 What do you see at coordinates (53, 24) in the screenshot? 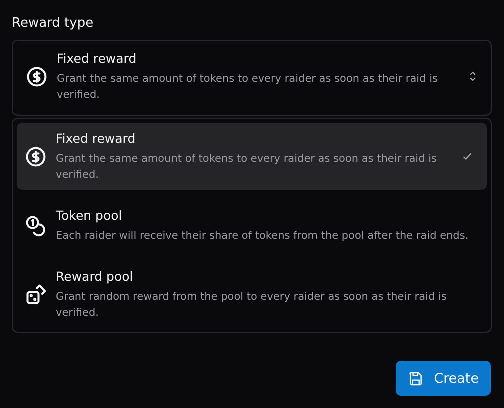
I see `field-label: Reward type` at bounding box center [53, 24].